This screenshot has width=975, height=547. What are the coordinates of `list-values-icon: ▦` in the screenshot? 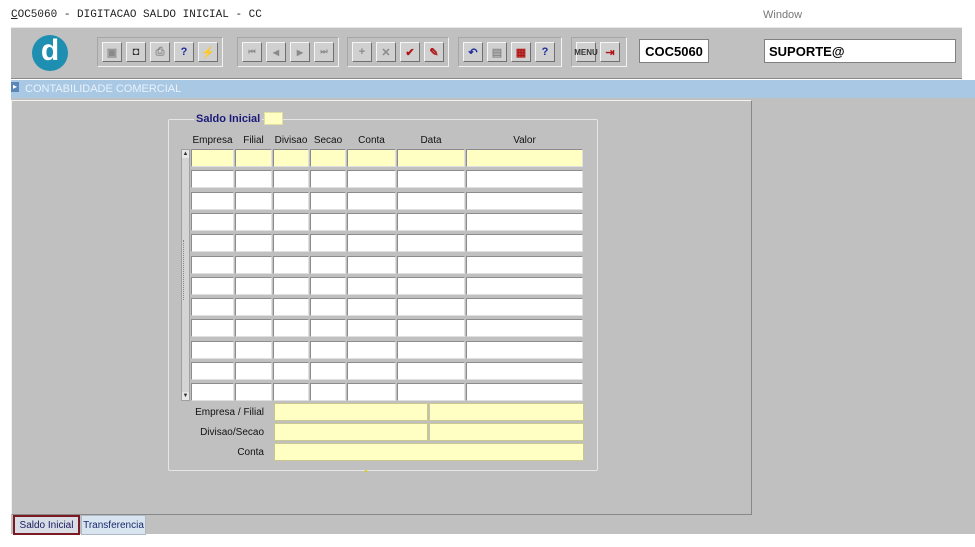 It's located at (521, 52).